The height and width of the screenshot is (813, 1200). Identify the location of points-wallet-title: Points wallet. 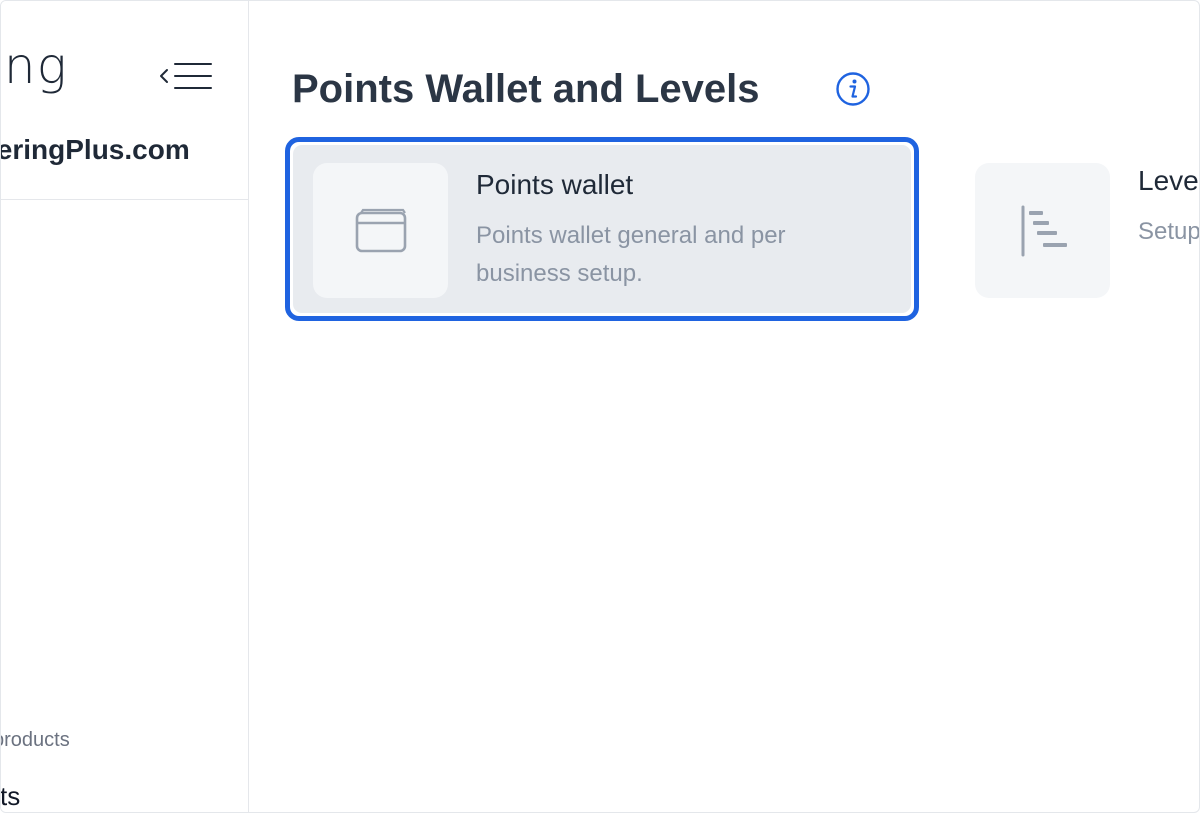
(555, 184).